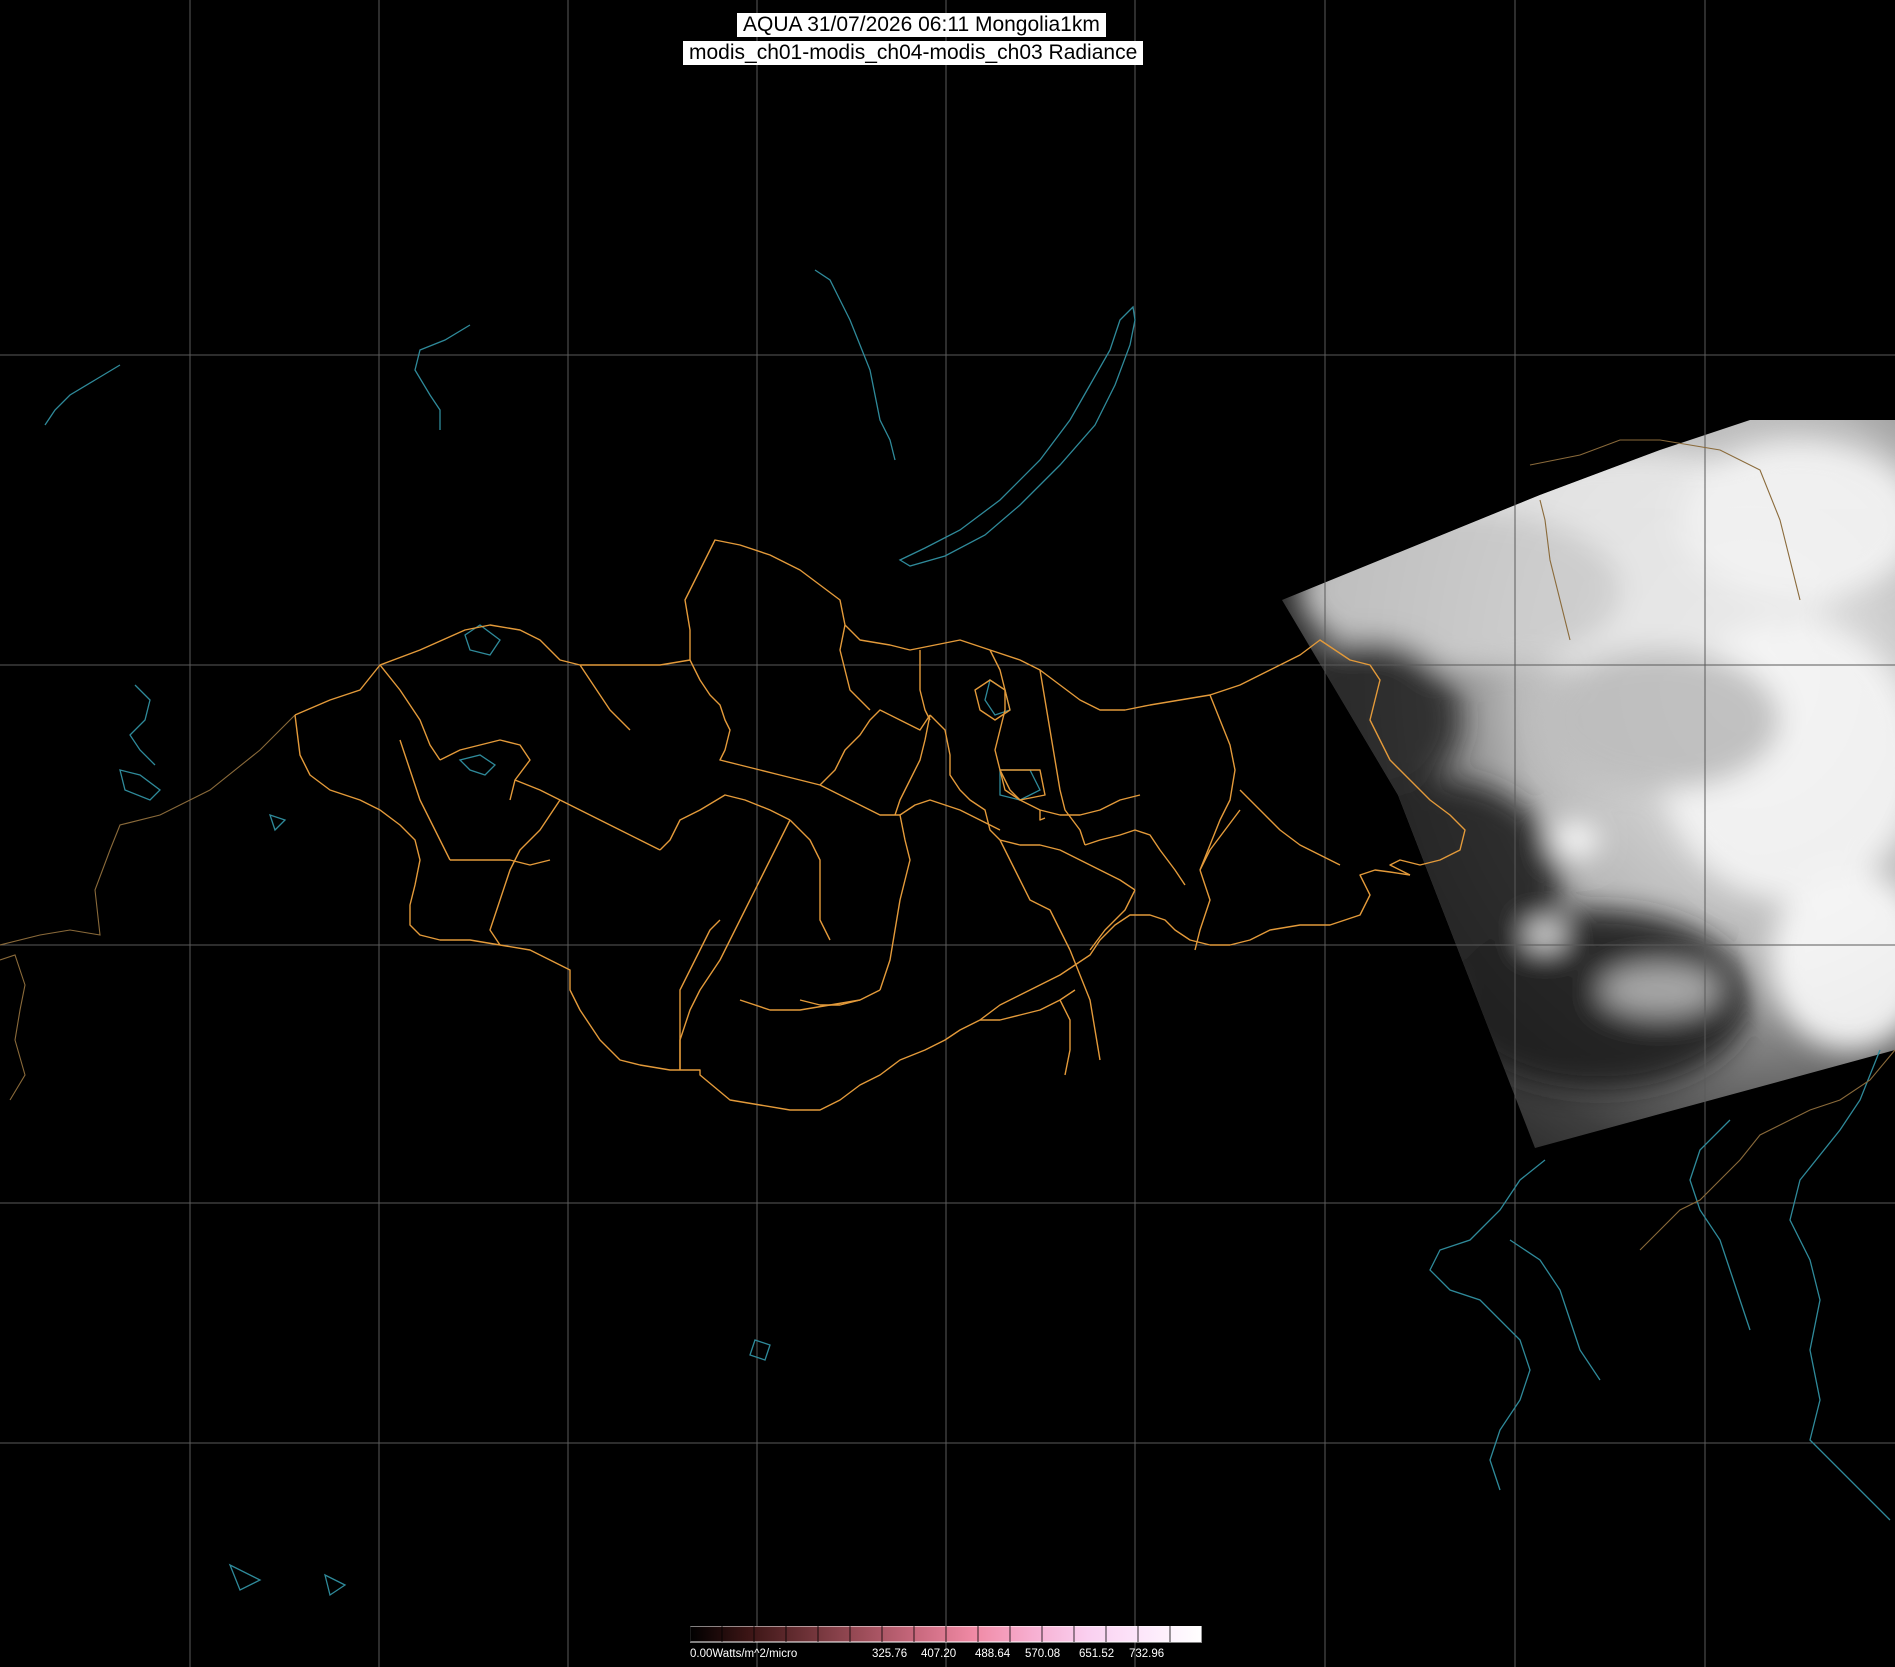 The image size is (1895, 1667). I want to click on map-title-line1: AQUA 31/07/2026 06:11 Mongolia1km, so click(921, 25).